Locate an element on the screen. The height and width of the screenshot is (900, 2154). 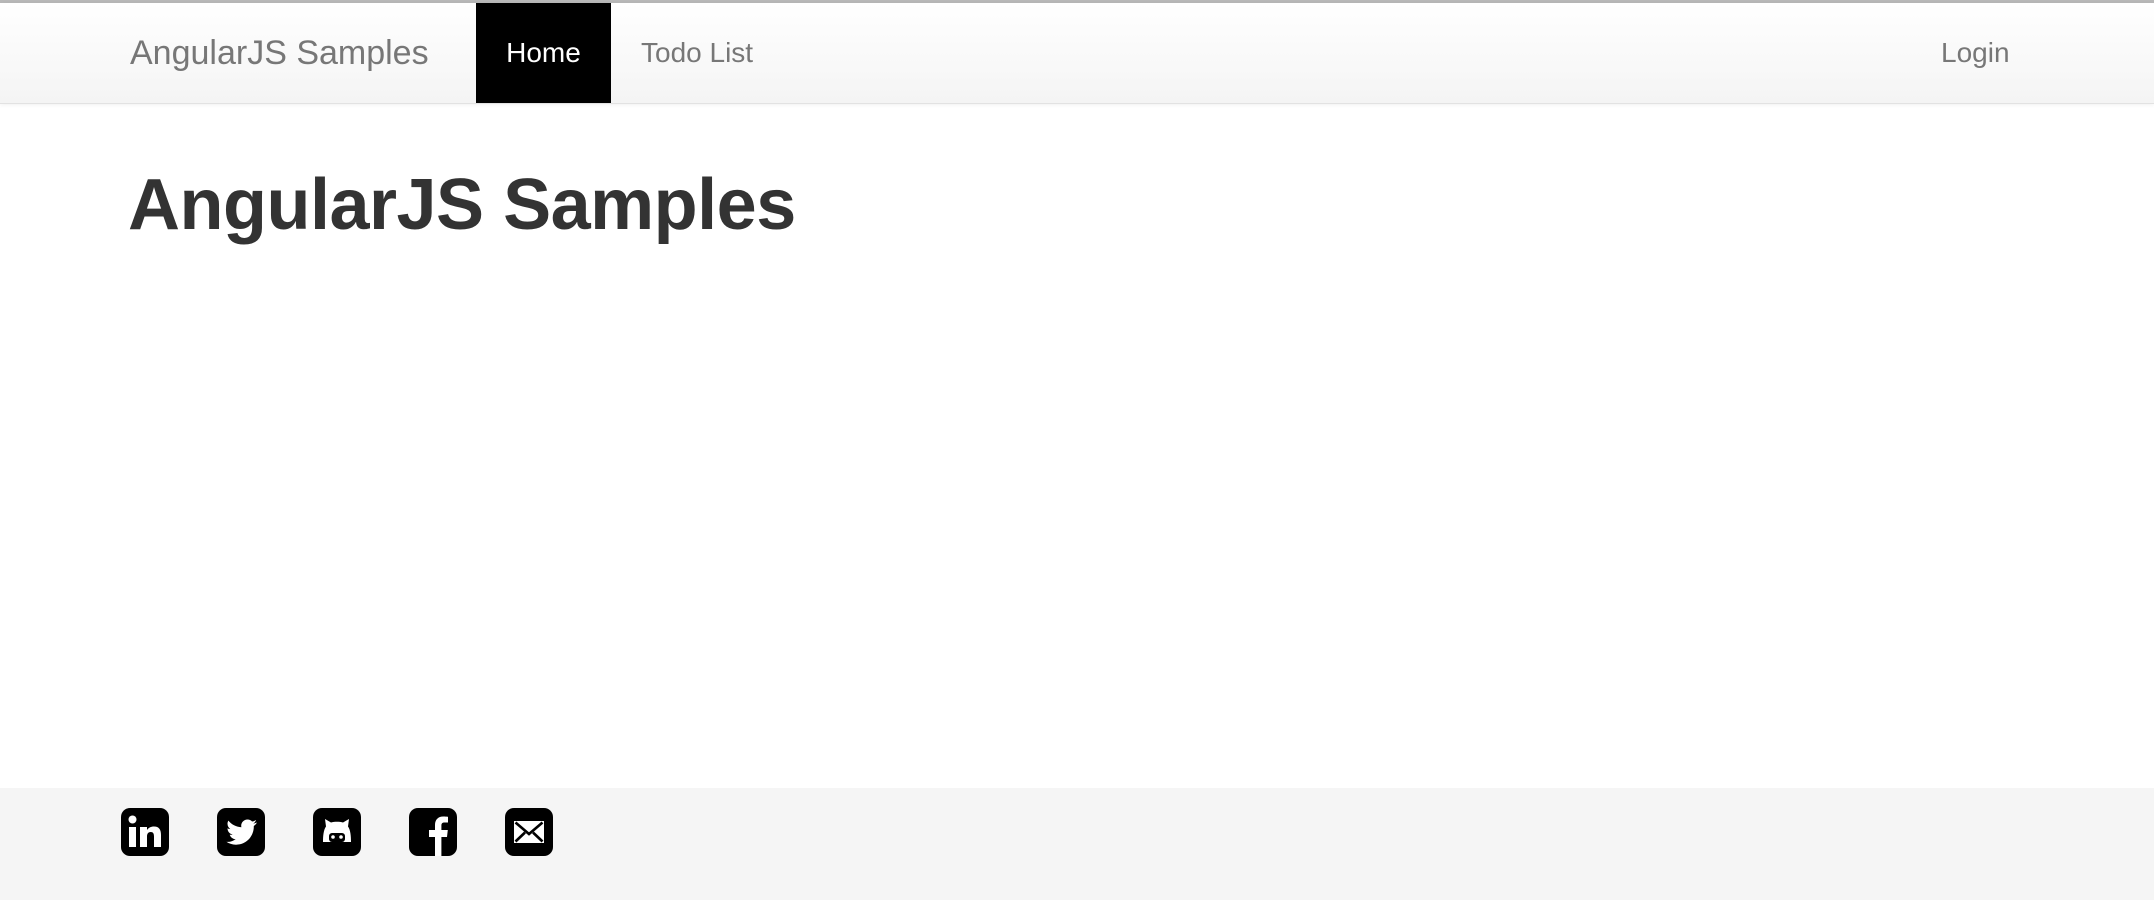
email-icon is located at coordinates (529, 832).